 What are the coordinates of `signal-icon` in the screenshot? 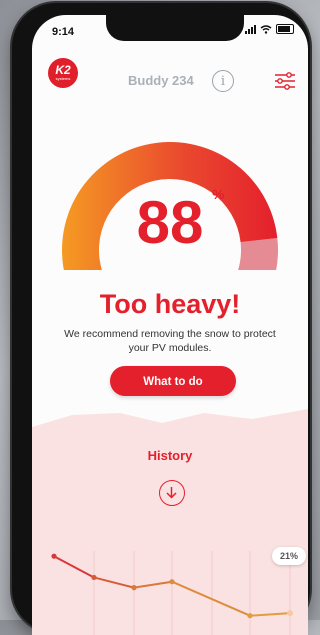 It's located at (250, 29).